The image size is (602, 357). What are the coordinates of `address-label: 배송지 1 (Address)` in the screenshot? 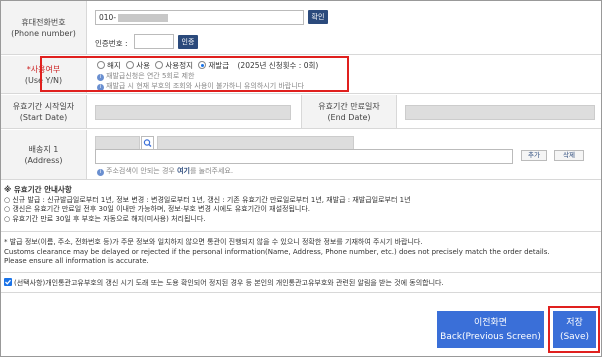 It's located at (44, 154).